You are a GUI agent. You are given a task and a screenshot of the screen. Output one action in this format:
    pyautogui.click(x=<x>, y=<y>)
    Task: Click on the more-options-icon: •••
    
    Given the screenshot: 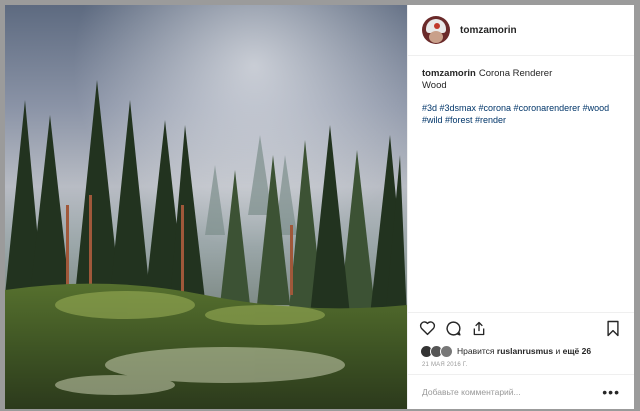 What is the action you would take?
    pyautogui.click(x=611, y=392)
    